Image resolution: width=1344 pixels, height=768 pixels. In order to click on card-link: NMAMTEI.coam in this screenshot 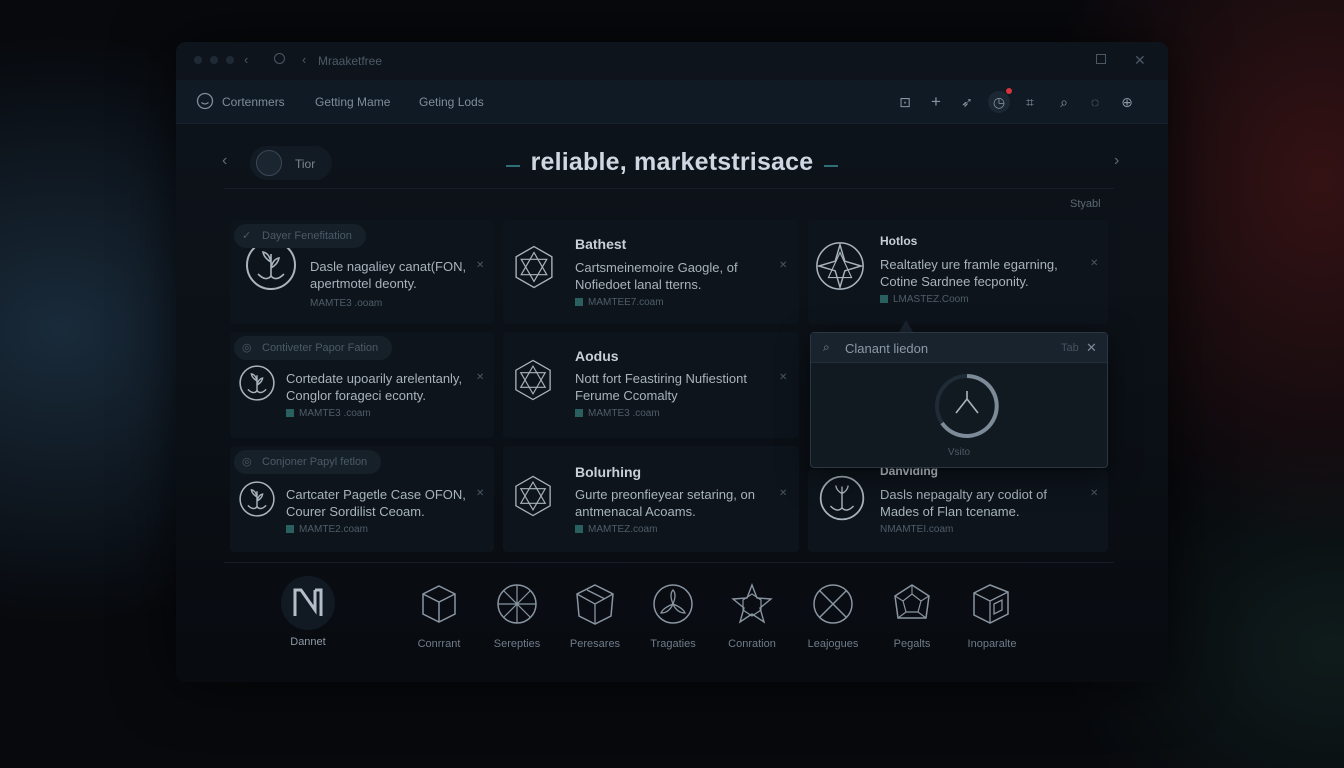, I will do `click(916, 529)`.